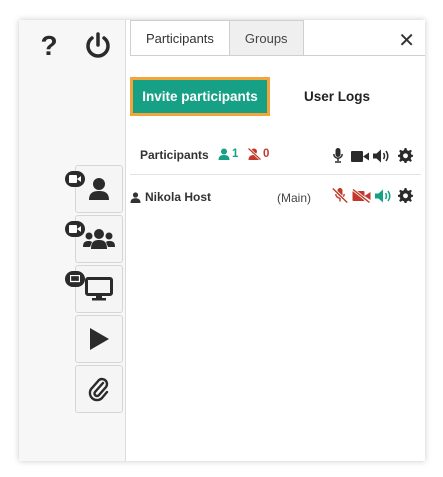  I want to click on paperclip-icon, so click(98, 389).